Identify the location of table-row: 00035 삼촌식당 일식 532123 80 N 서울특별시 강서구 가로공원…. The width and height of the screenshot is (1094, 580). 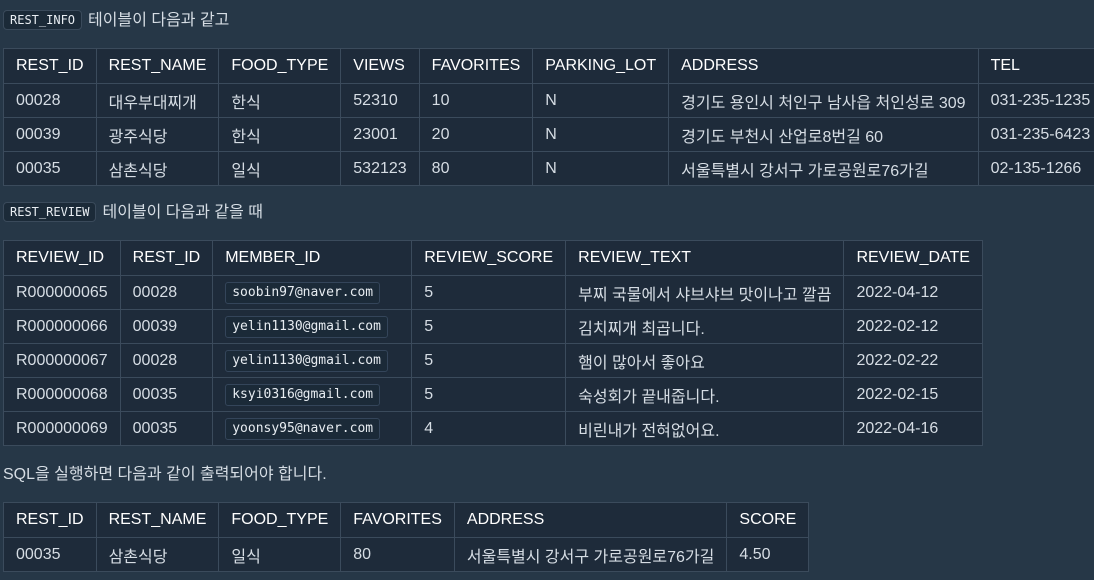
(548, 168).